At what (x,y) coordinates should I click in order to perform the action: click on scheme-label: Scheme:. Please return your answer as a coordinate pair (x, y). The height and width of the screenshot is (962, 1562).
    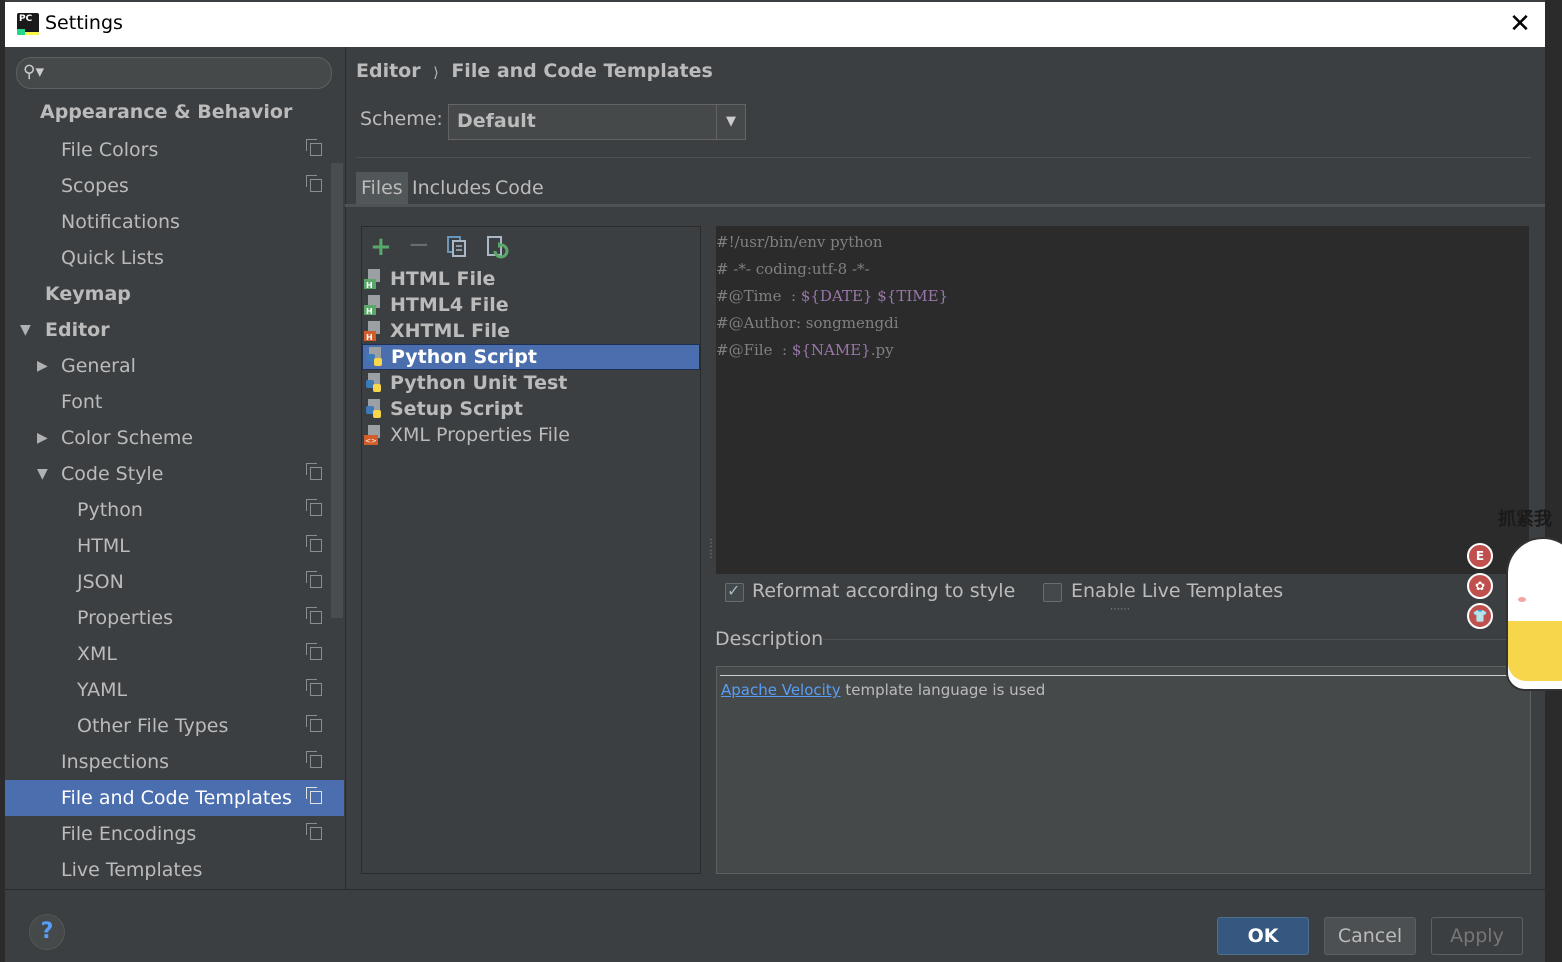
    Looking at the image, I should click on (401, 119).